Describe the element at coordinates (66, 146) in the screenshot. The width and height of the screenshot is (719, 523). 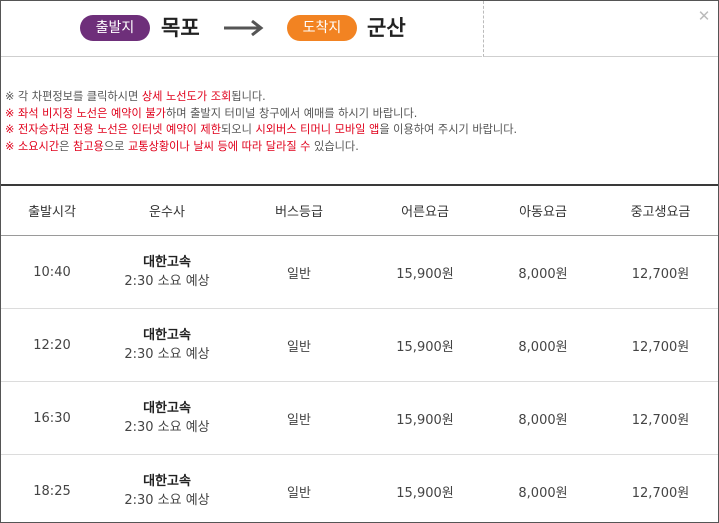
I see `notice-text: 은` at that location.